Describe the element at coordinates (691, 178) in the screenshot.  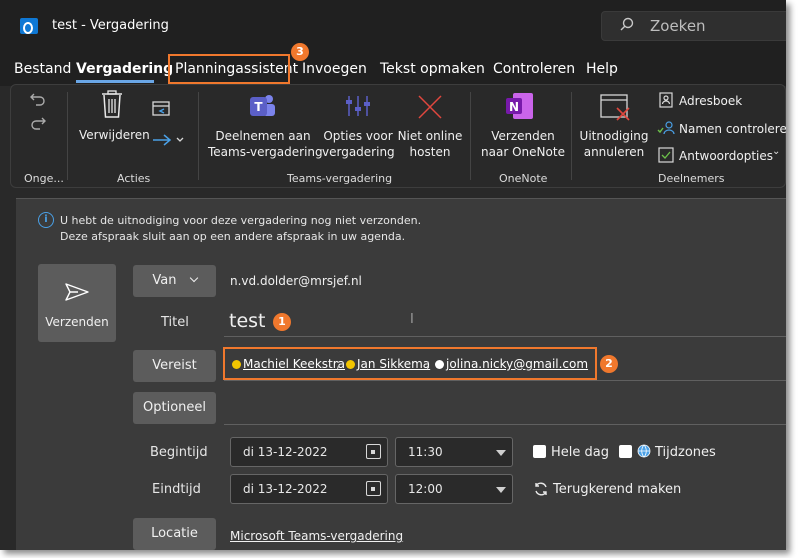
I see `group-label-deelnemers: Deelnemers` at that location.